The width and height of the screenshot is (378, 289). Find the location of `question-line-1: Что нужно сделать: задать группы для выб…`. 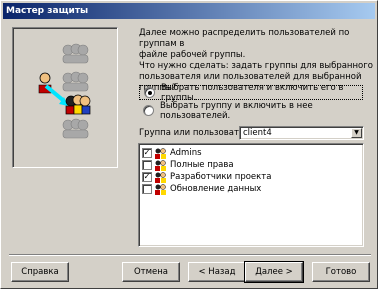

question-line-1: Что нужно сделать: задать группы для выб… is located at coordinates (256, 66).